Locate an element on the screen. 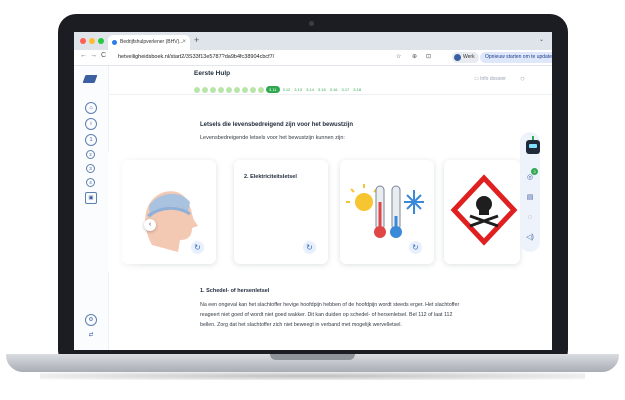  info-dossier-button: ▭ Info dossier is located at coordinates (490, 79).